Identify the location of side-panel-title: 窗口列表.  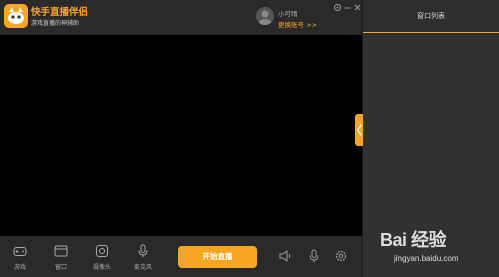
(431, 16).